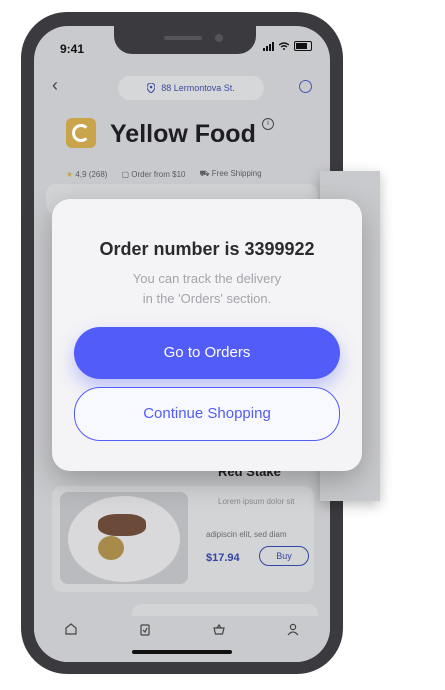  I want to click on home-icon, so click(71, 629).